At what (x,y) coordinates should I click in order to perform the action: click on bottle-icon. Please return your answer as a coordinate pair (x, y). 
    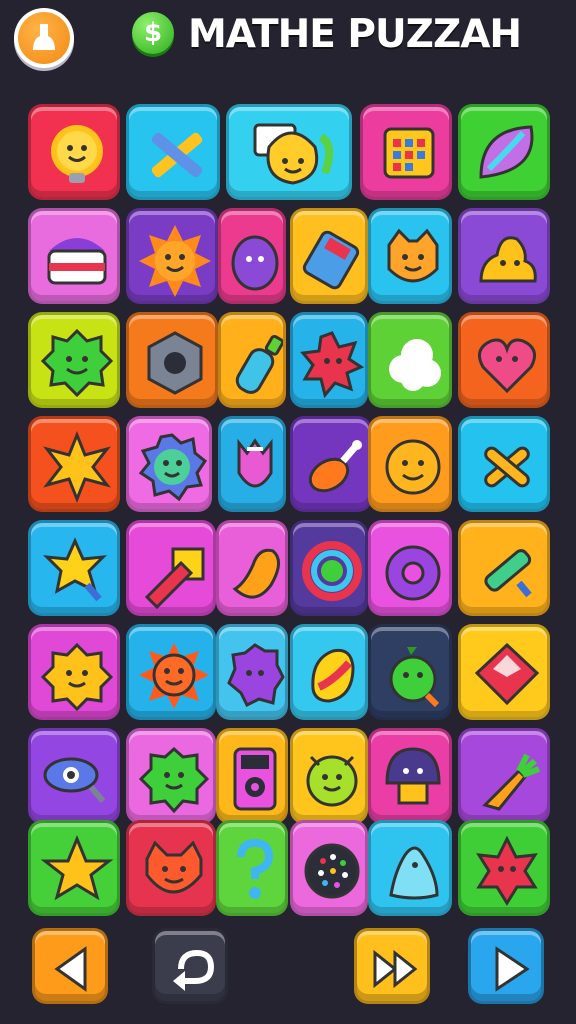
    Looking at the image, I should click on (259, 364).